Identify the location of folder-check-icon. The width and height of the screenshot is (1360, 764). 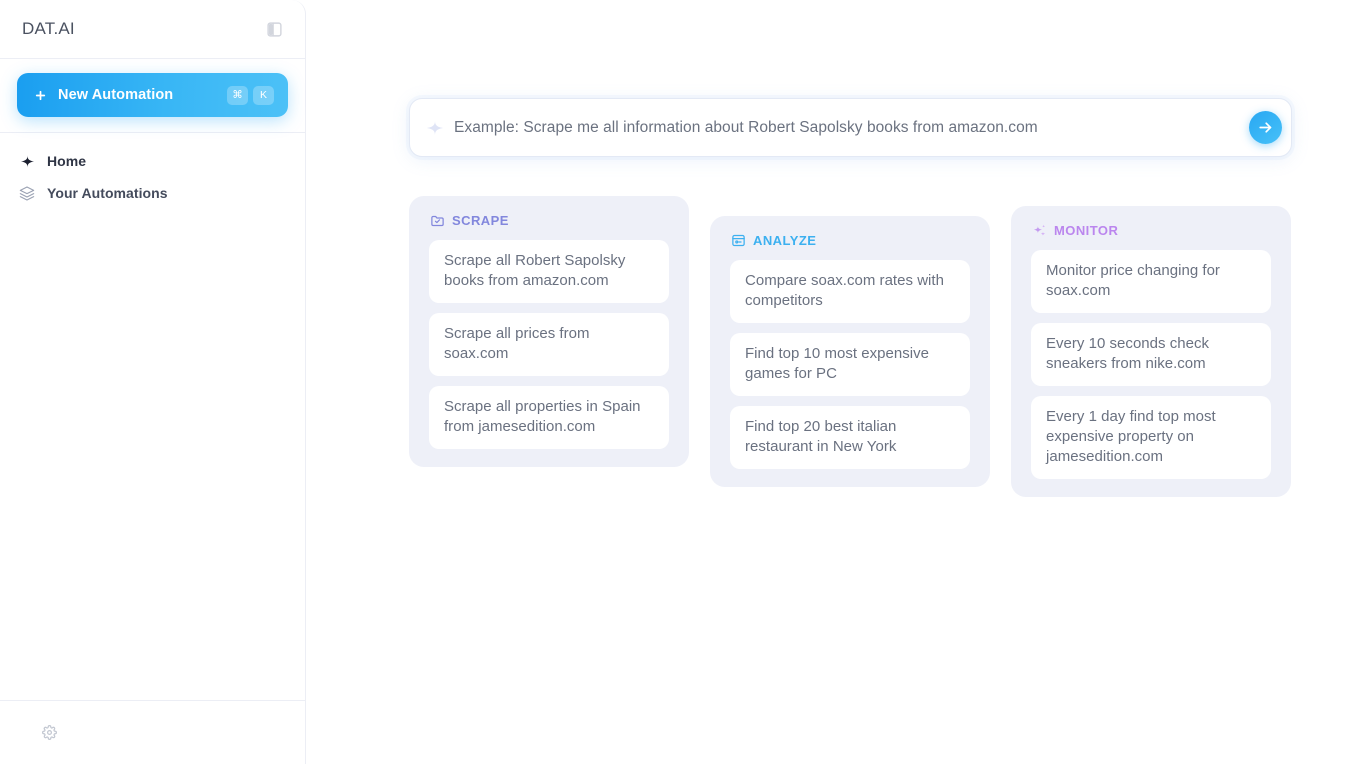
(437, 220).